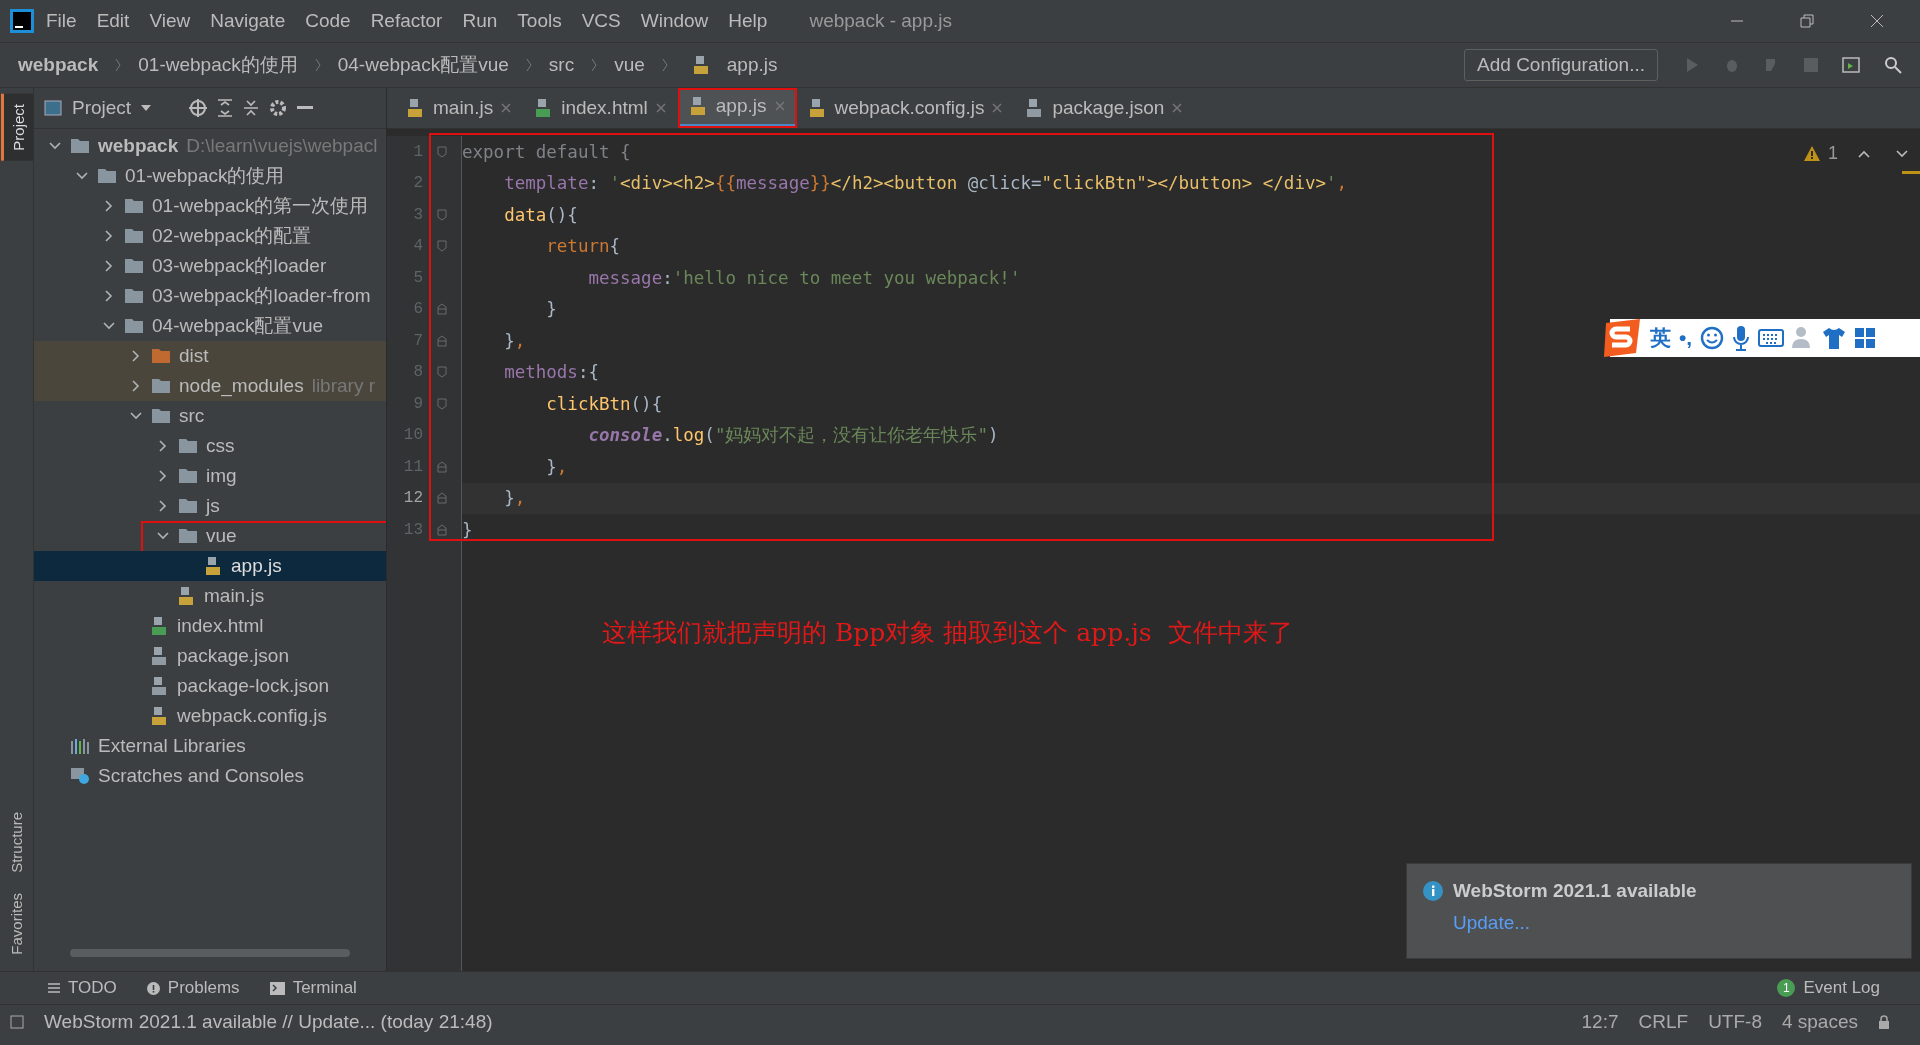 The height and width of the screenshot is (1045, 1920). What do you see at coordinates (328, 21) in the screenshot?
I see `menu-item: Code` at bounding box center [328, 21].